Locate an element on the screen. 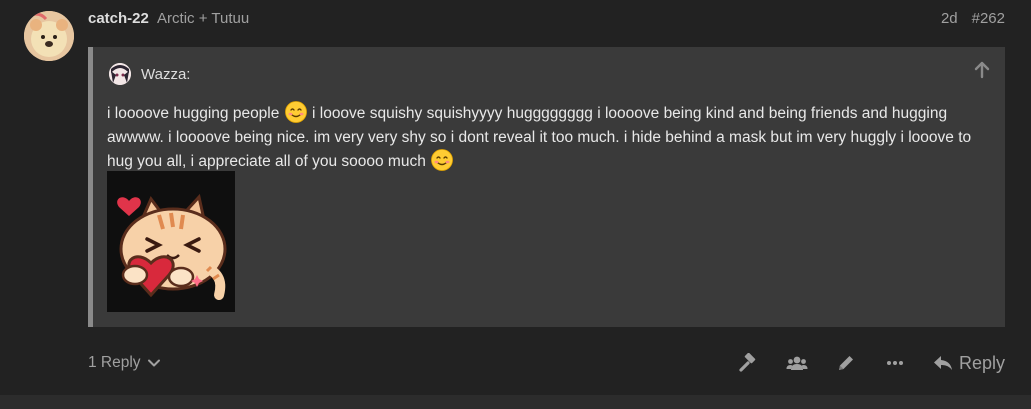  more-options-button is located at coordinates (895, 363).